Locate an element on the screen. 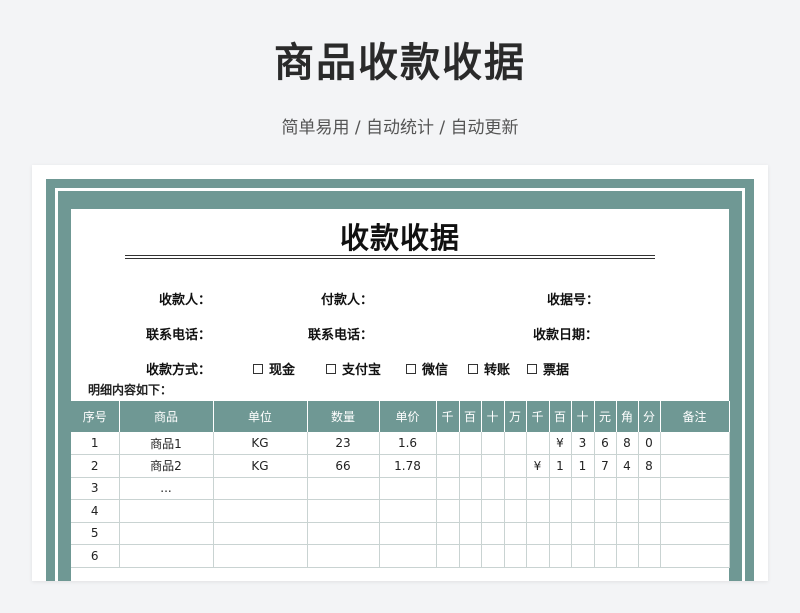  option-cash: 现金 is located at coordinates (274, 368).